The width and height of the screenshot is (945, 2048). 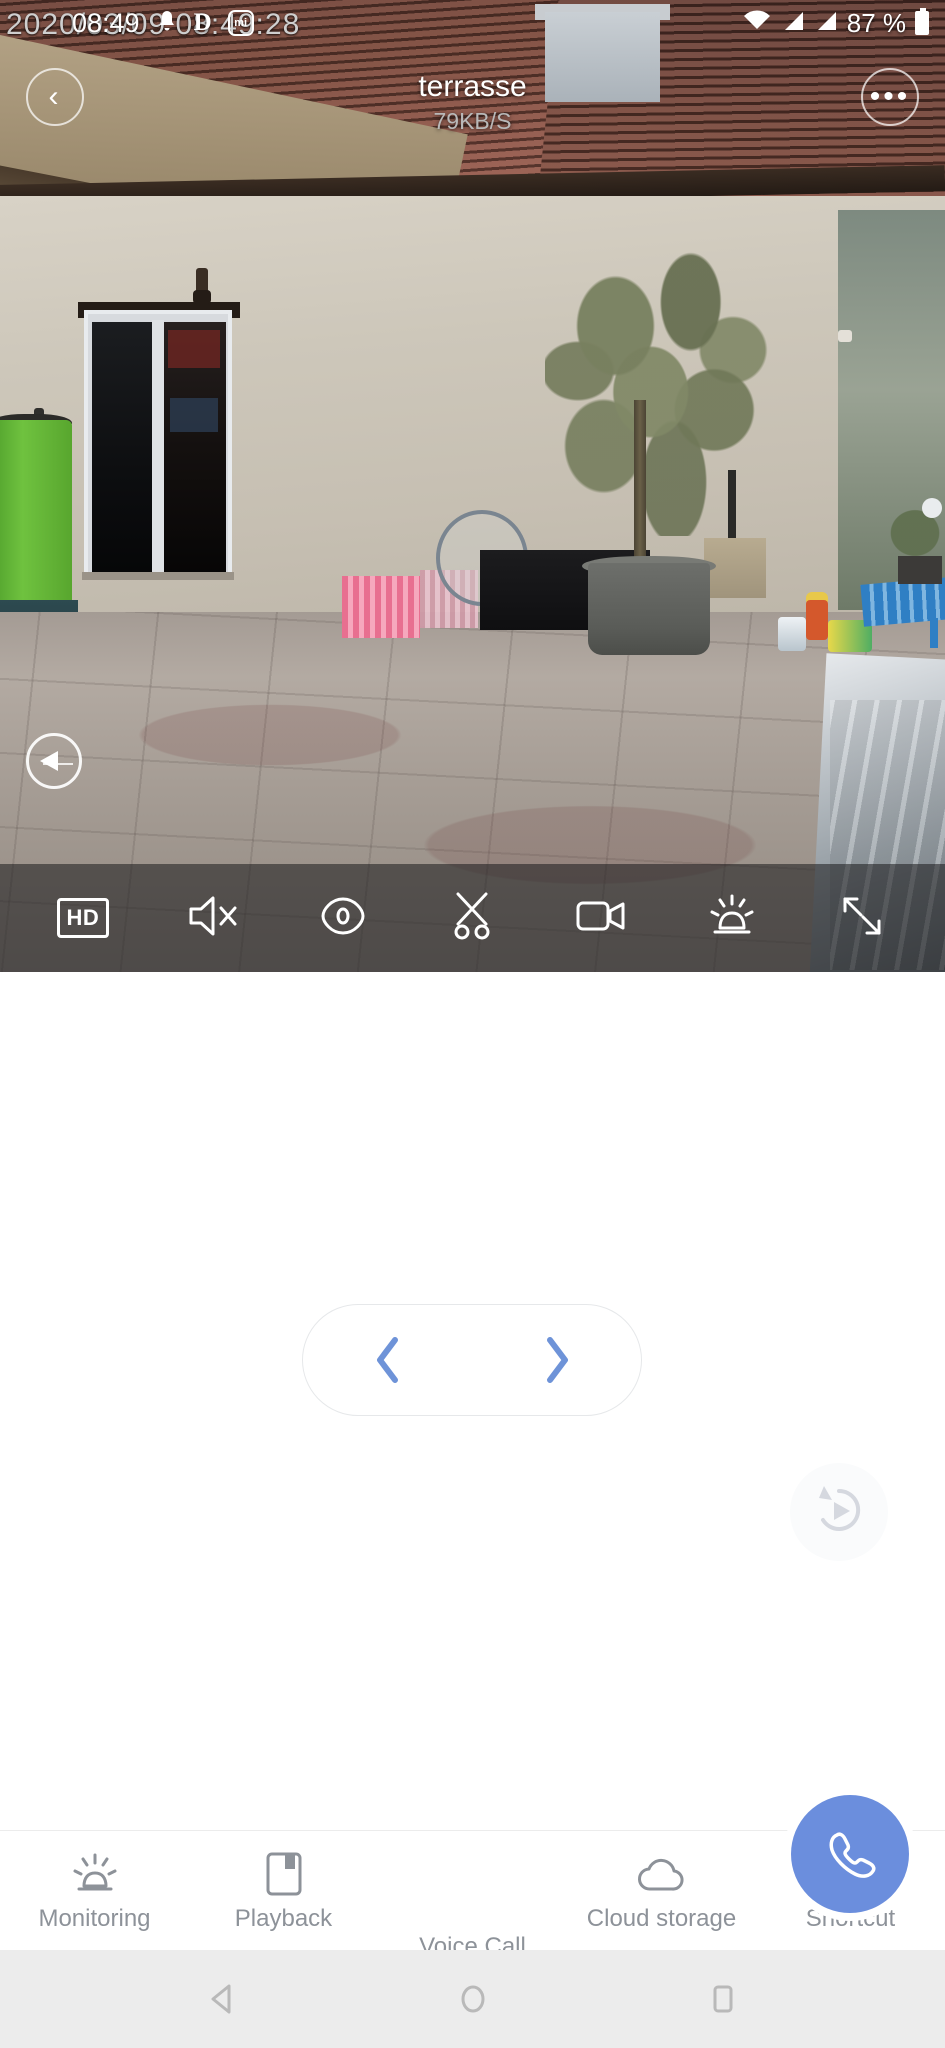 What do you see at coordinates (649, 609) in the screenshot?
I see `scene-planter-pot` at bounding box center [649, 609].